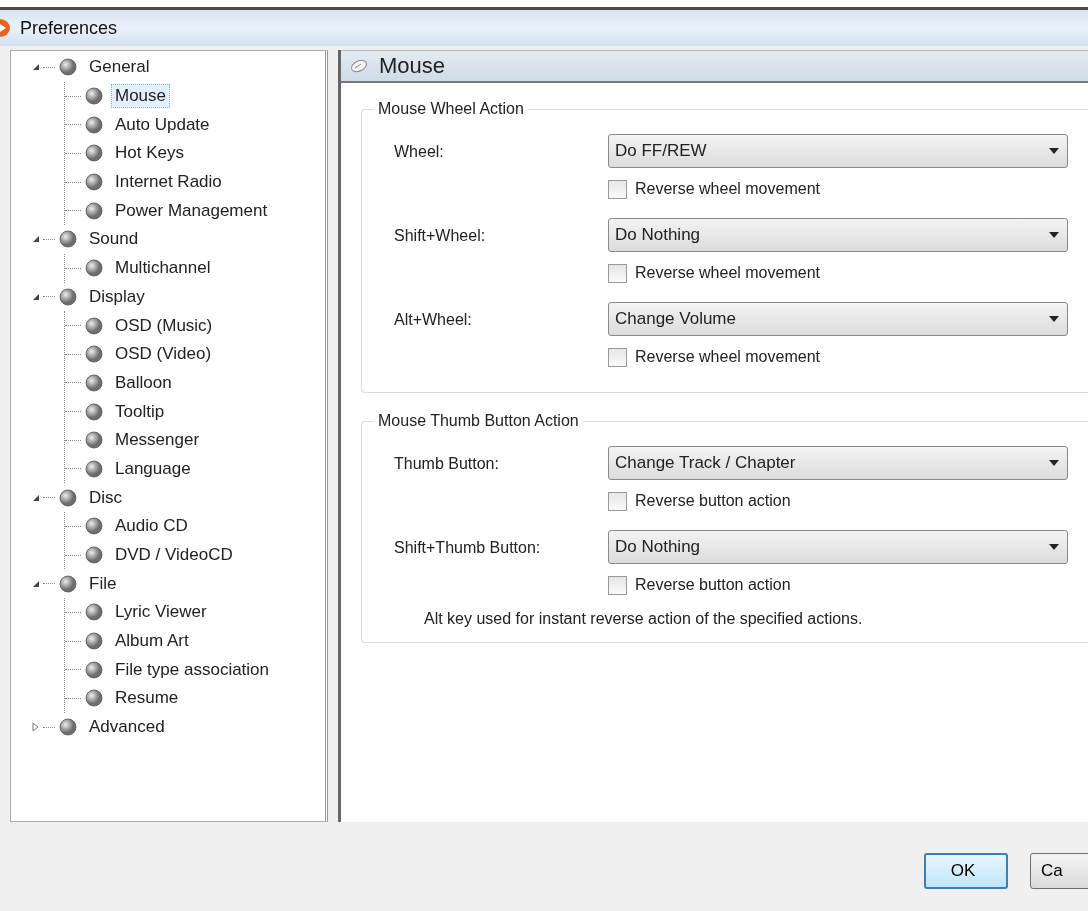  I want to click on dropdown: Change Volume, so click(838, 319).